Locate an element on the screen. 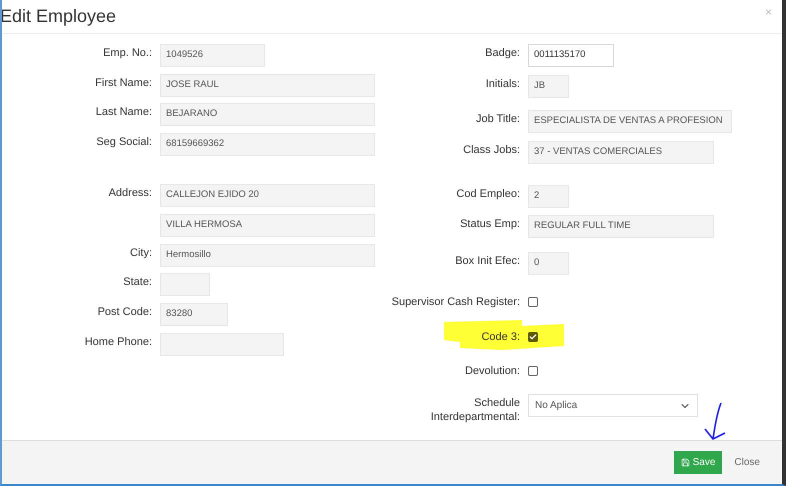 The height and width of the screenshot is (486, 786). field-label: Class Jobs: is located at coordinates (491, 150).